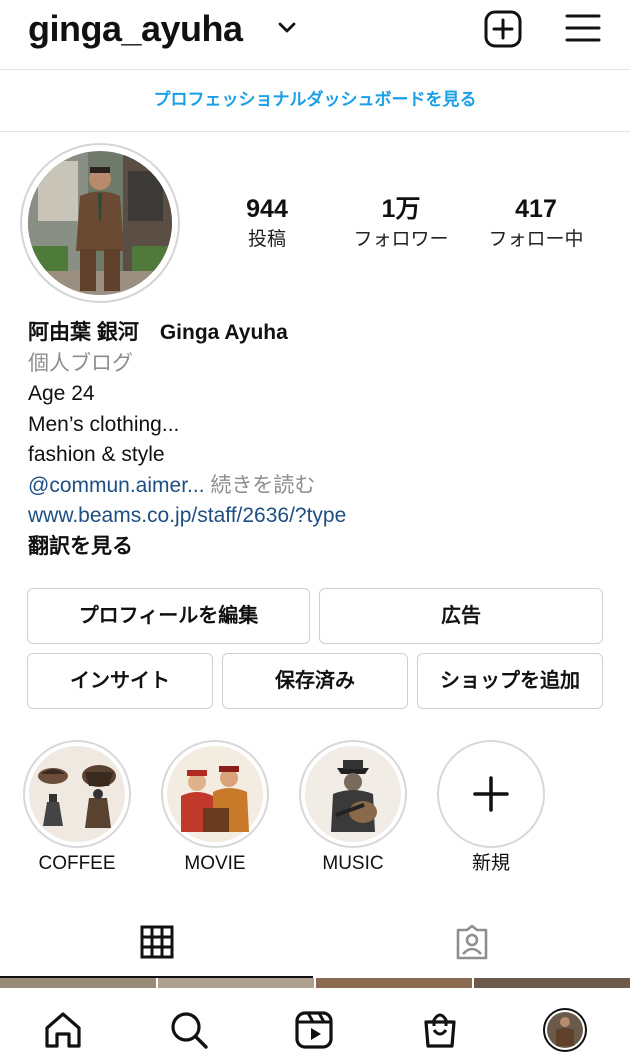 The height and width of the screenshot is (1056, 630). What do you see at coordinates (168, 616) in the screenshot?
I see `edit-profile-button: プロフィールを編集` at bounding box center [168, 616].